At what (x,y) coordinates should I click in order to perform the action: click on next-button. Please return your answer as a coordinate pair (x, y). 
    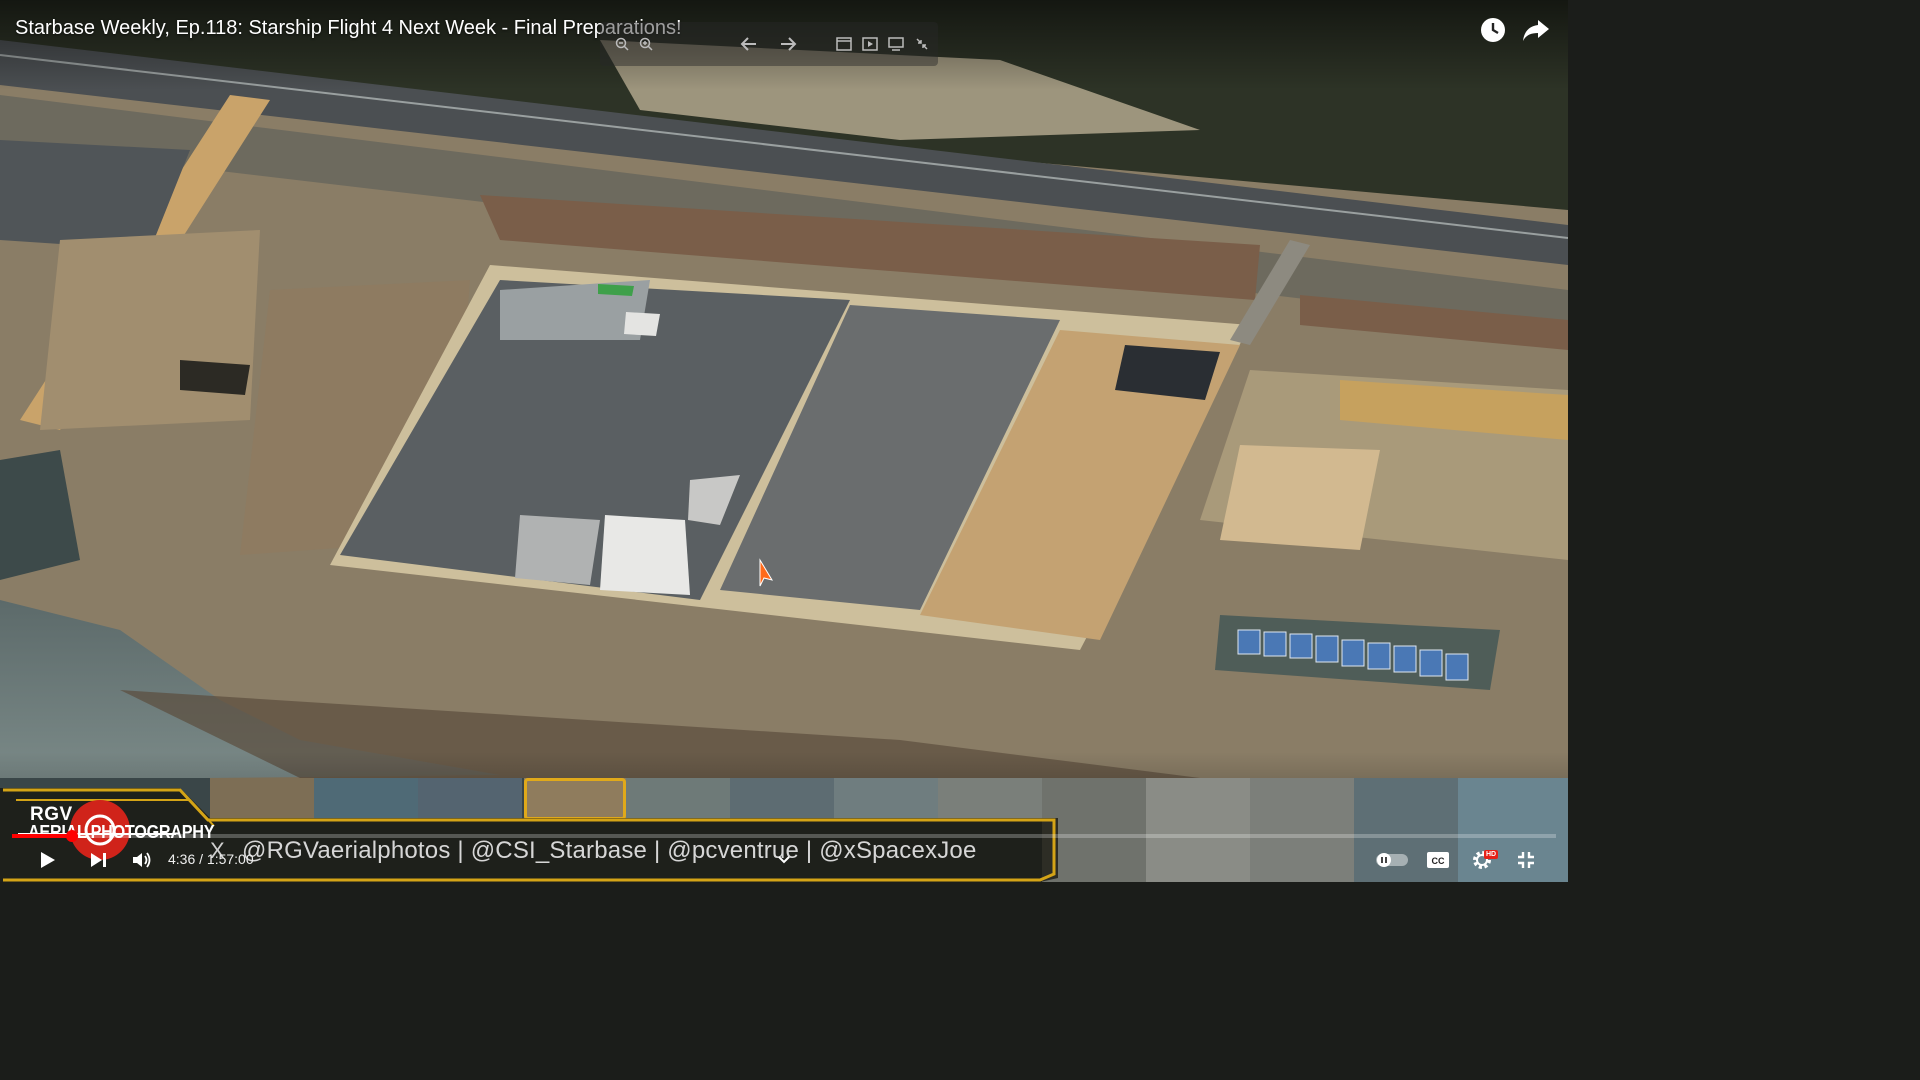
    Looking at the image, I should click on (98, 860).